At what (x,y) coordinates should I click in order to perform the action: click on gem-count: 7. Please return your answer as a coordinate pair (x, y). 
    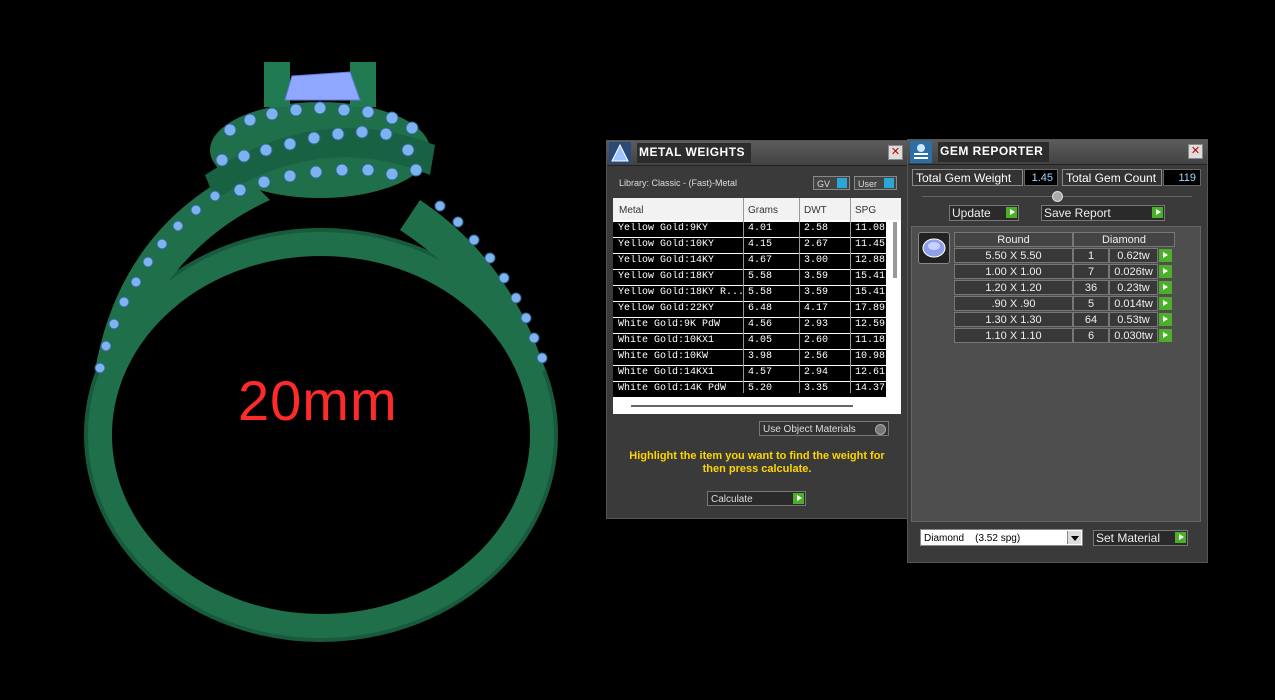
    Looking at the image, I should click on (1091, 271).